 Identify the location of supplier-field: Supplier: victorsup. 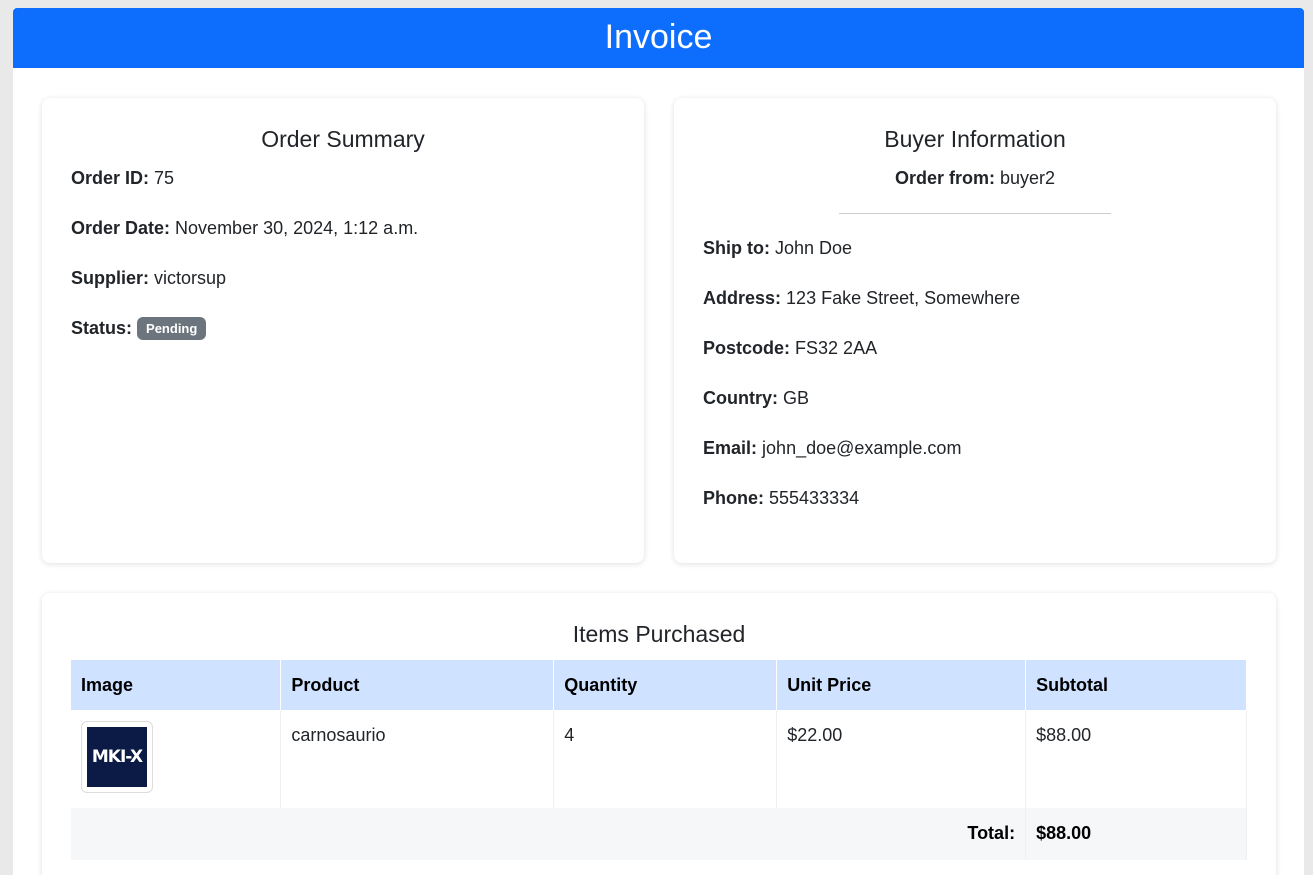
(343, 278).